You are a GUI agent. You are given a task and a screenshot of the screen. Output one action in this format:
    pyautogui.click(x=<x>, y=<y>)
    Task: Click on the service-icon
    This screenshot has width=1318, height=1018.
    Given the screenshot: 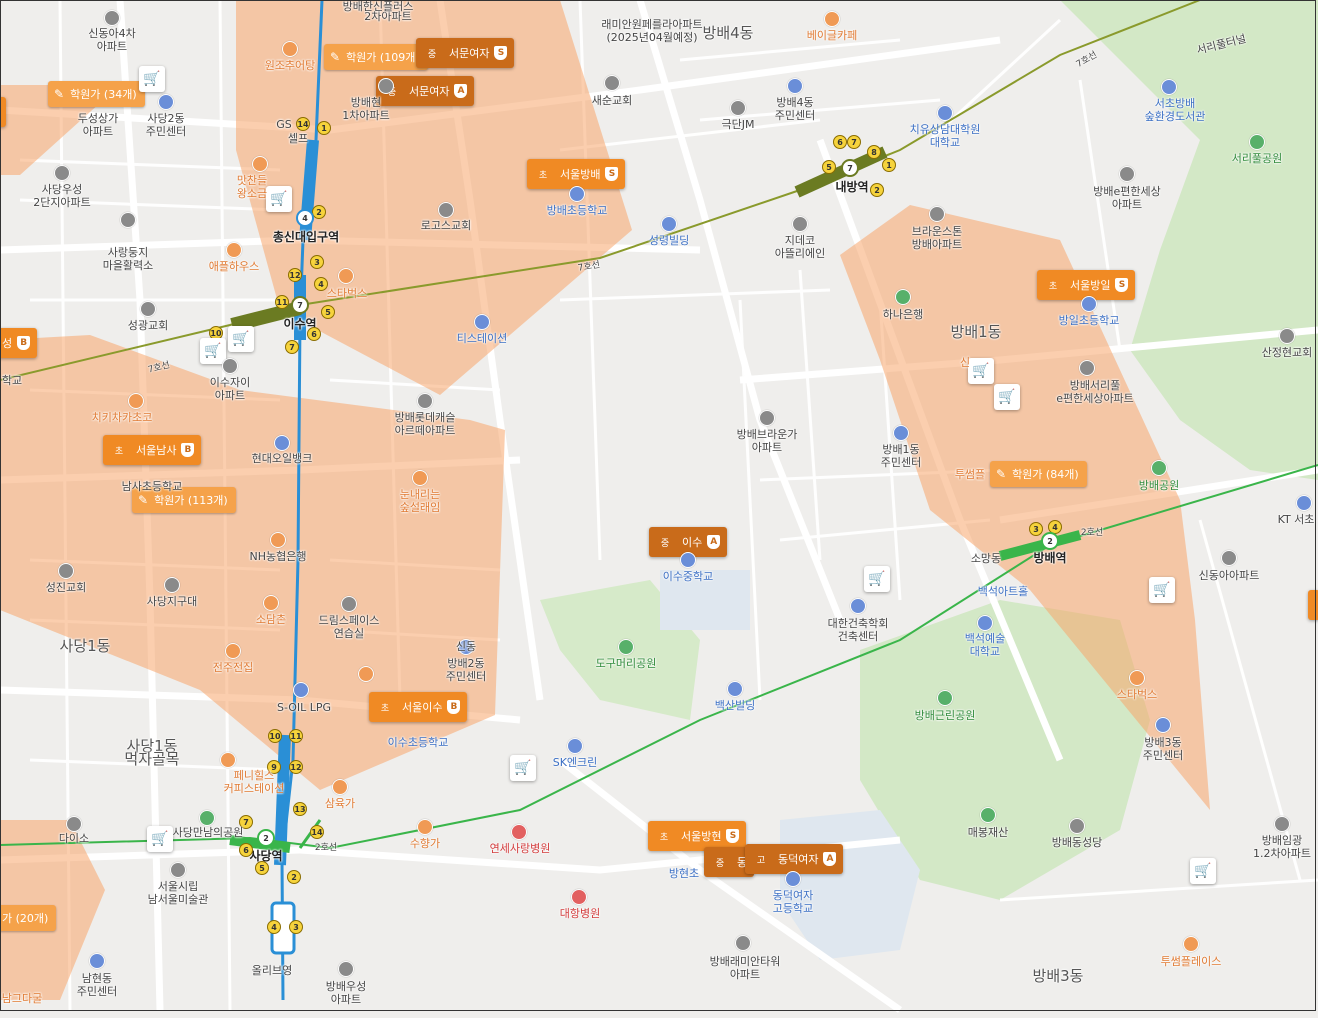 What is the action you would take?
    pyautogui.click(x=482, y=322)
    